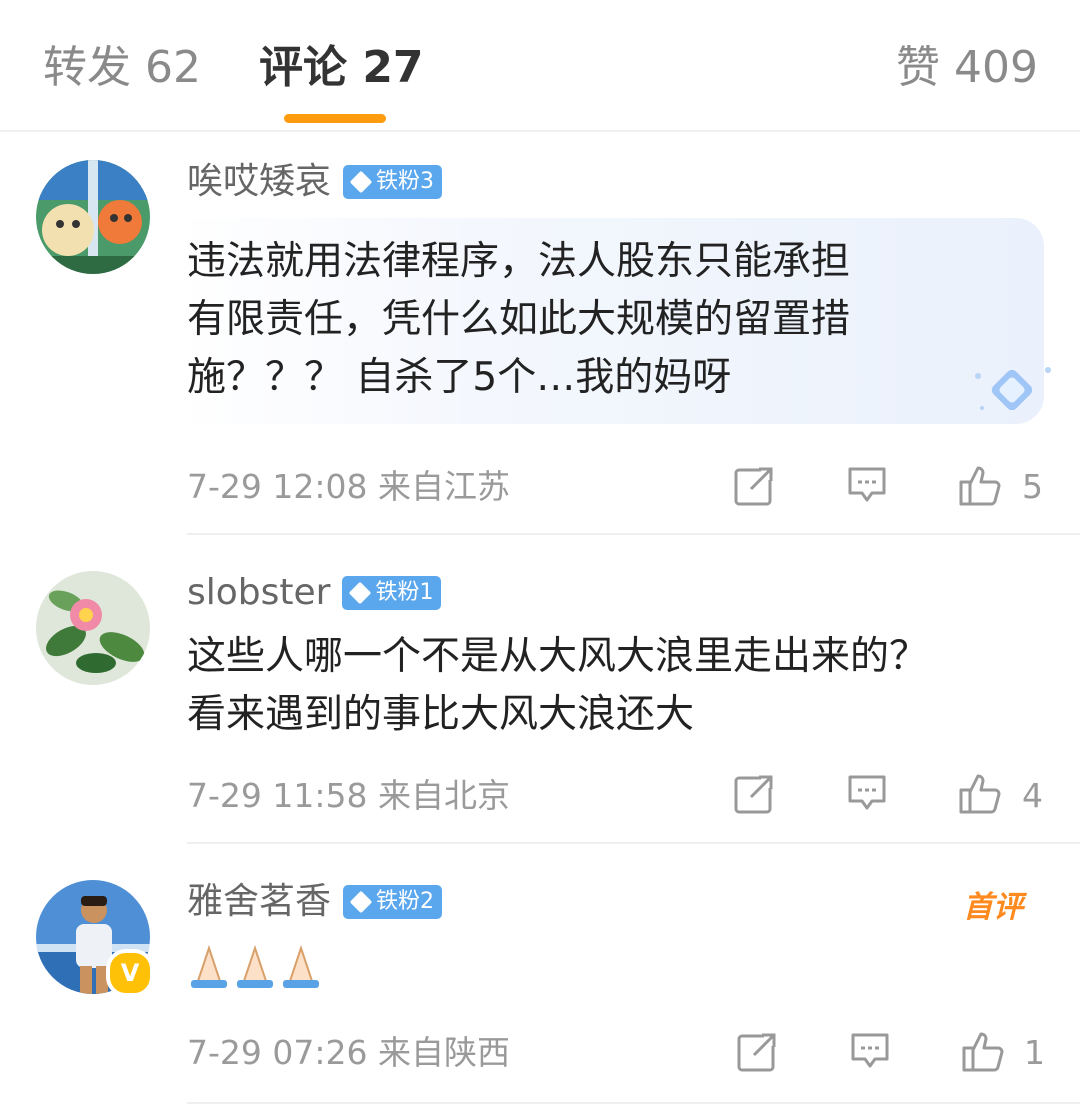 This screenshot has width=1080, height=1119. I want to click on active-tab-indicator, so click(335, 118).